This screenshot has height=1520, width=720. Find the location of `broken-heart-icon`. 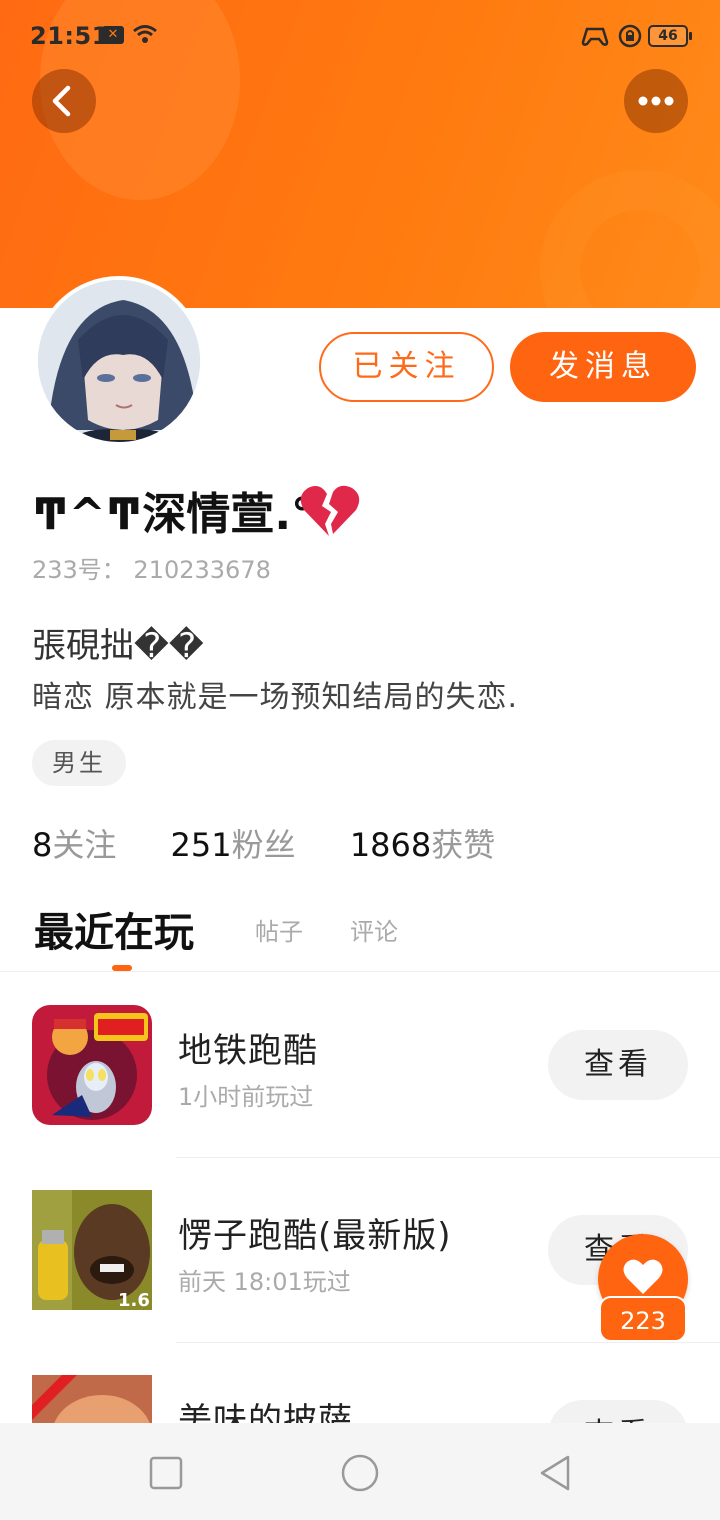

broken-heart-icon is located at coordinates (330, 510).